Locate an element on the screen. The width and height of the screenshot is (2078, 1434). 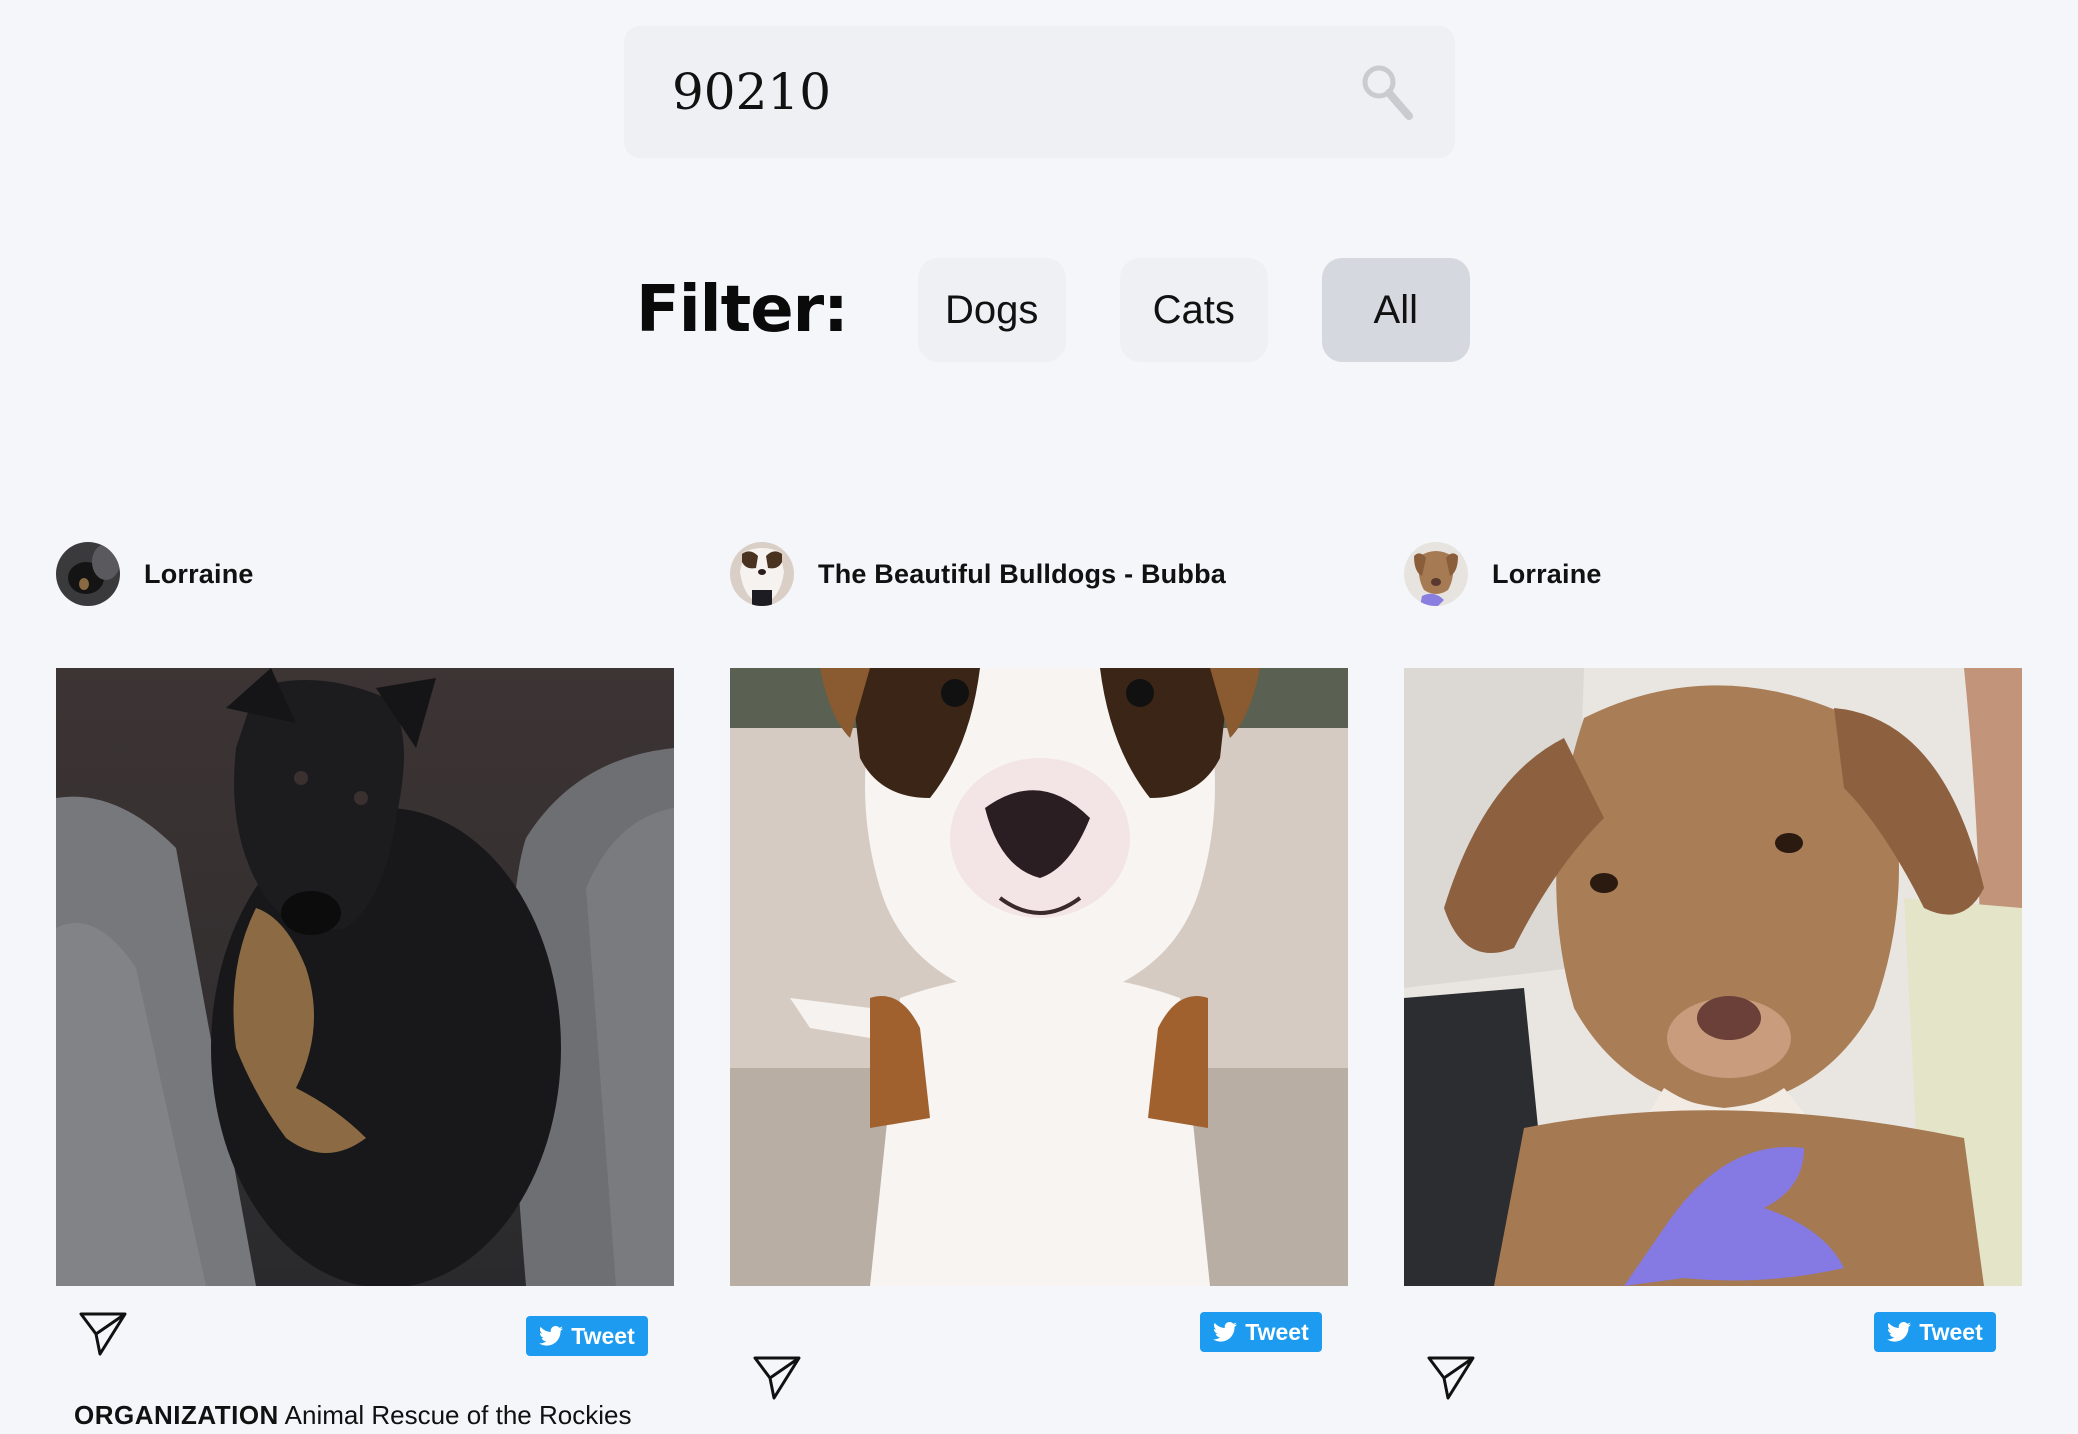
organization-label: ORGANIZATION is located at coordinates (176, 1415).